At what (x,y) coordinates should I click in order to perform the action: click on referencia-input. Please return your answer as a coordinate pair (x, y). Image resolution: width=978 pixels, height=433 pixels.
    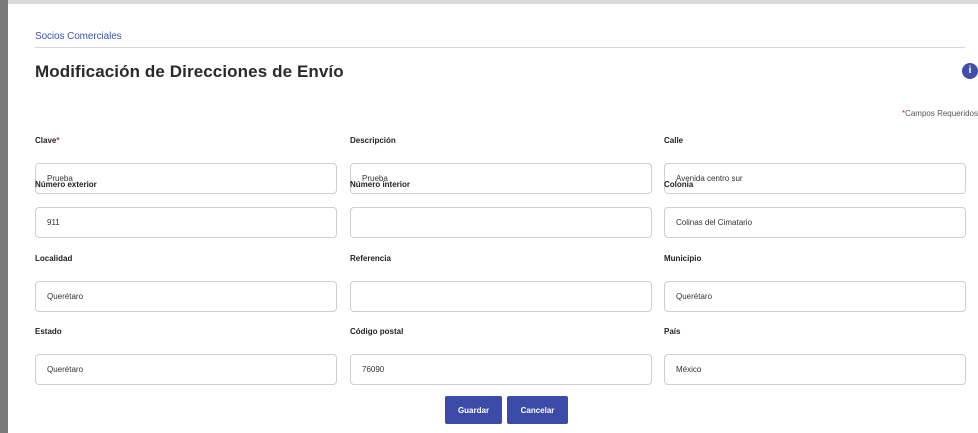
    Looking at the image, I should click on (501, 296).